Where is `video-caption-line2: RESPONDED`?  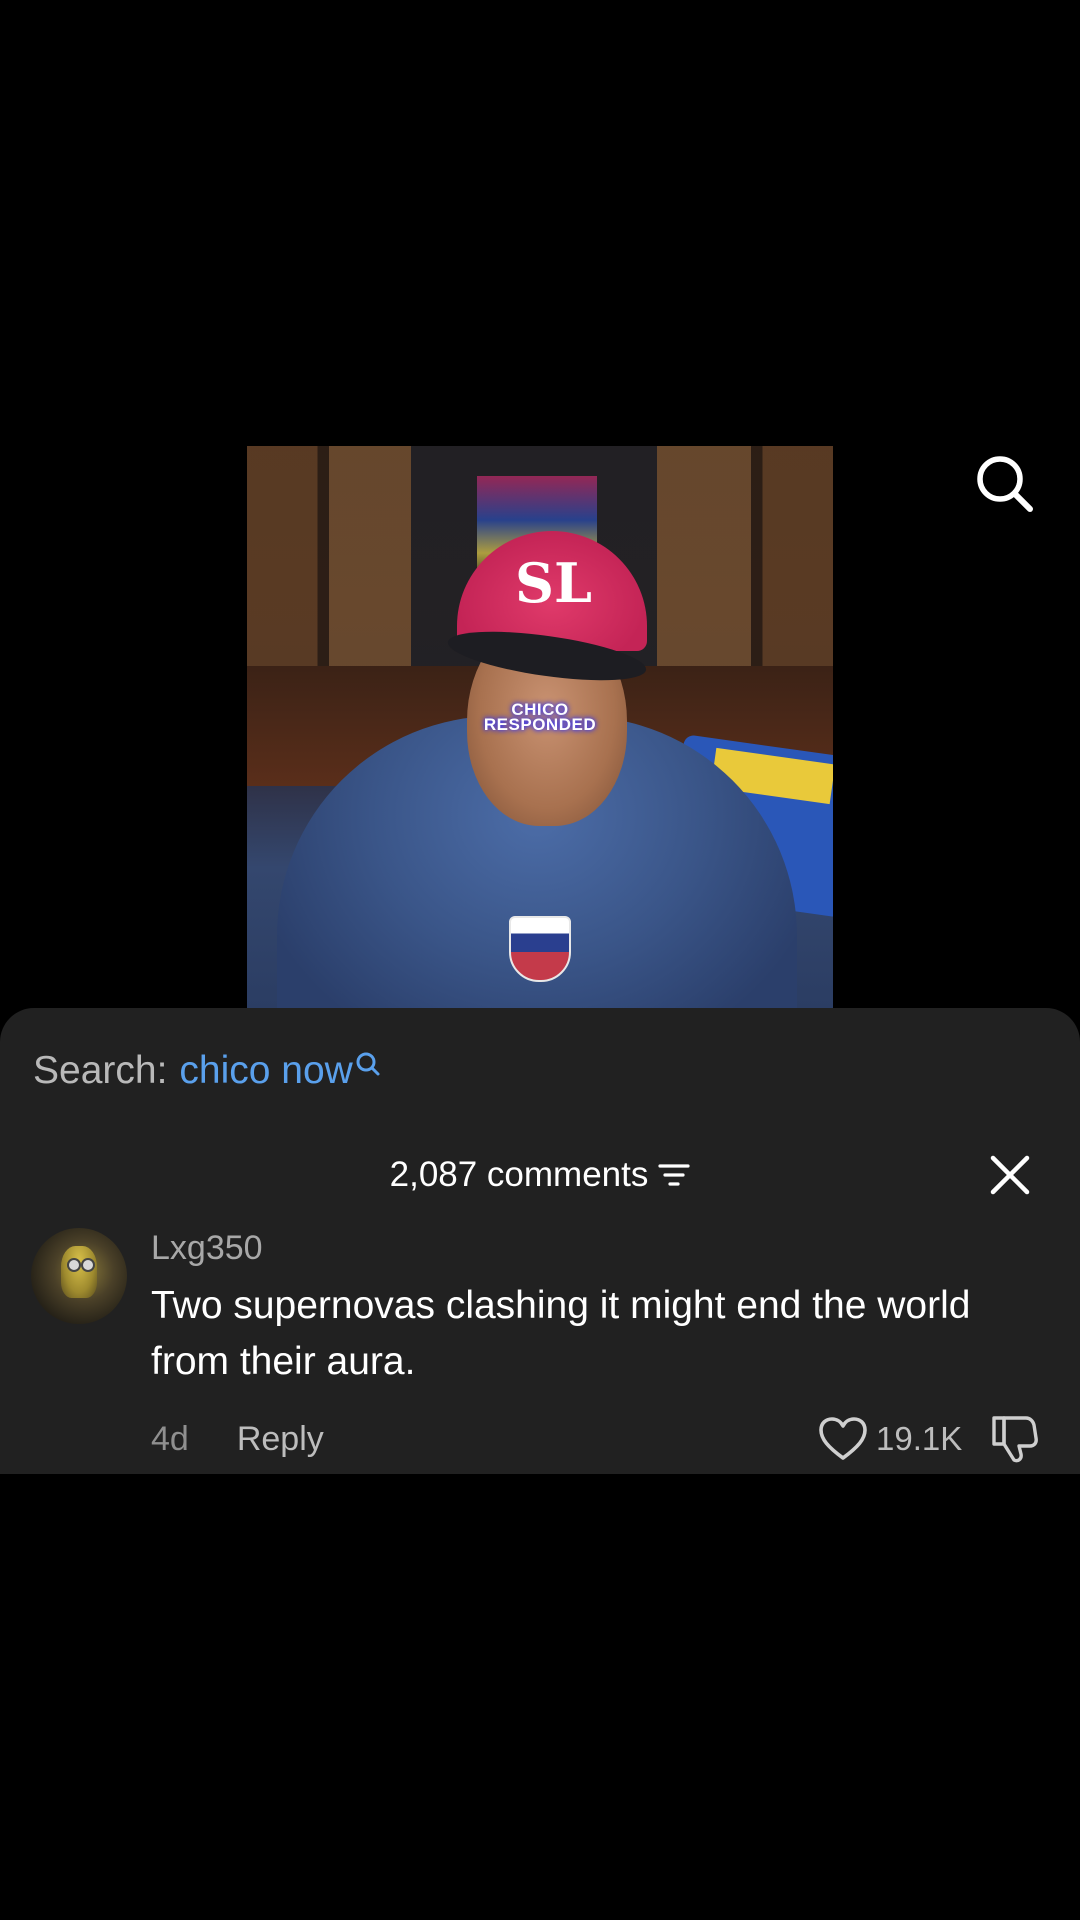
video-caption-line2: RESPONDED is located at coordinates (540, 724).